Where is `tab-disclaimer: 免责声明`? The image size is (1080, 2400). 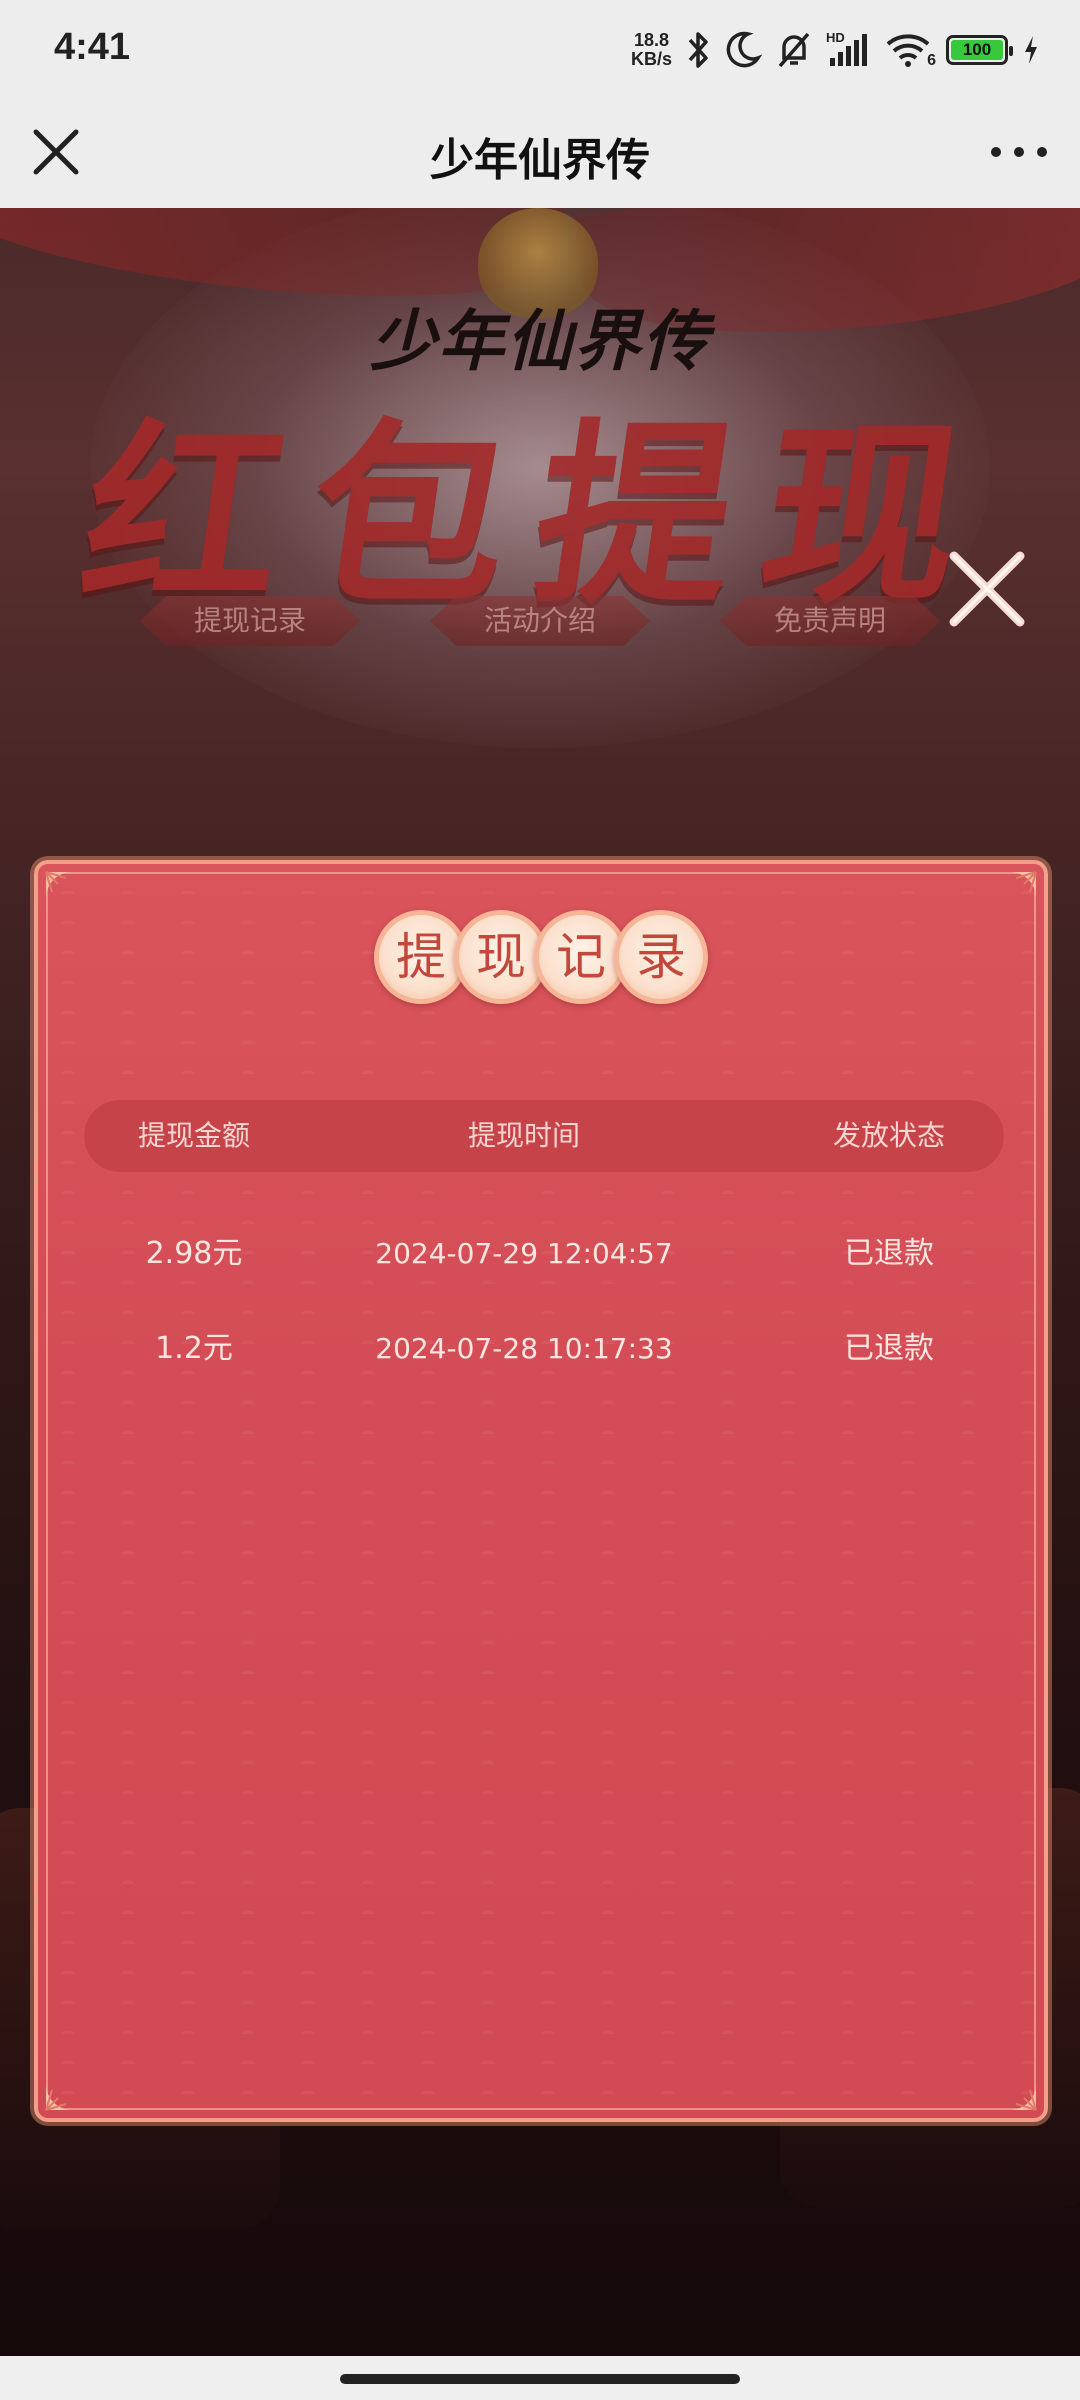 tab-disclaimer: 免责声明 is located at coordinates (830, 621).